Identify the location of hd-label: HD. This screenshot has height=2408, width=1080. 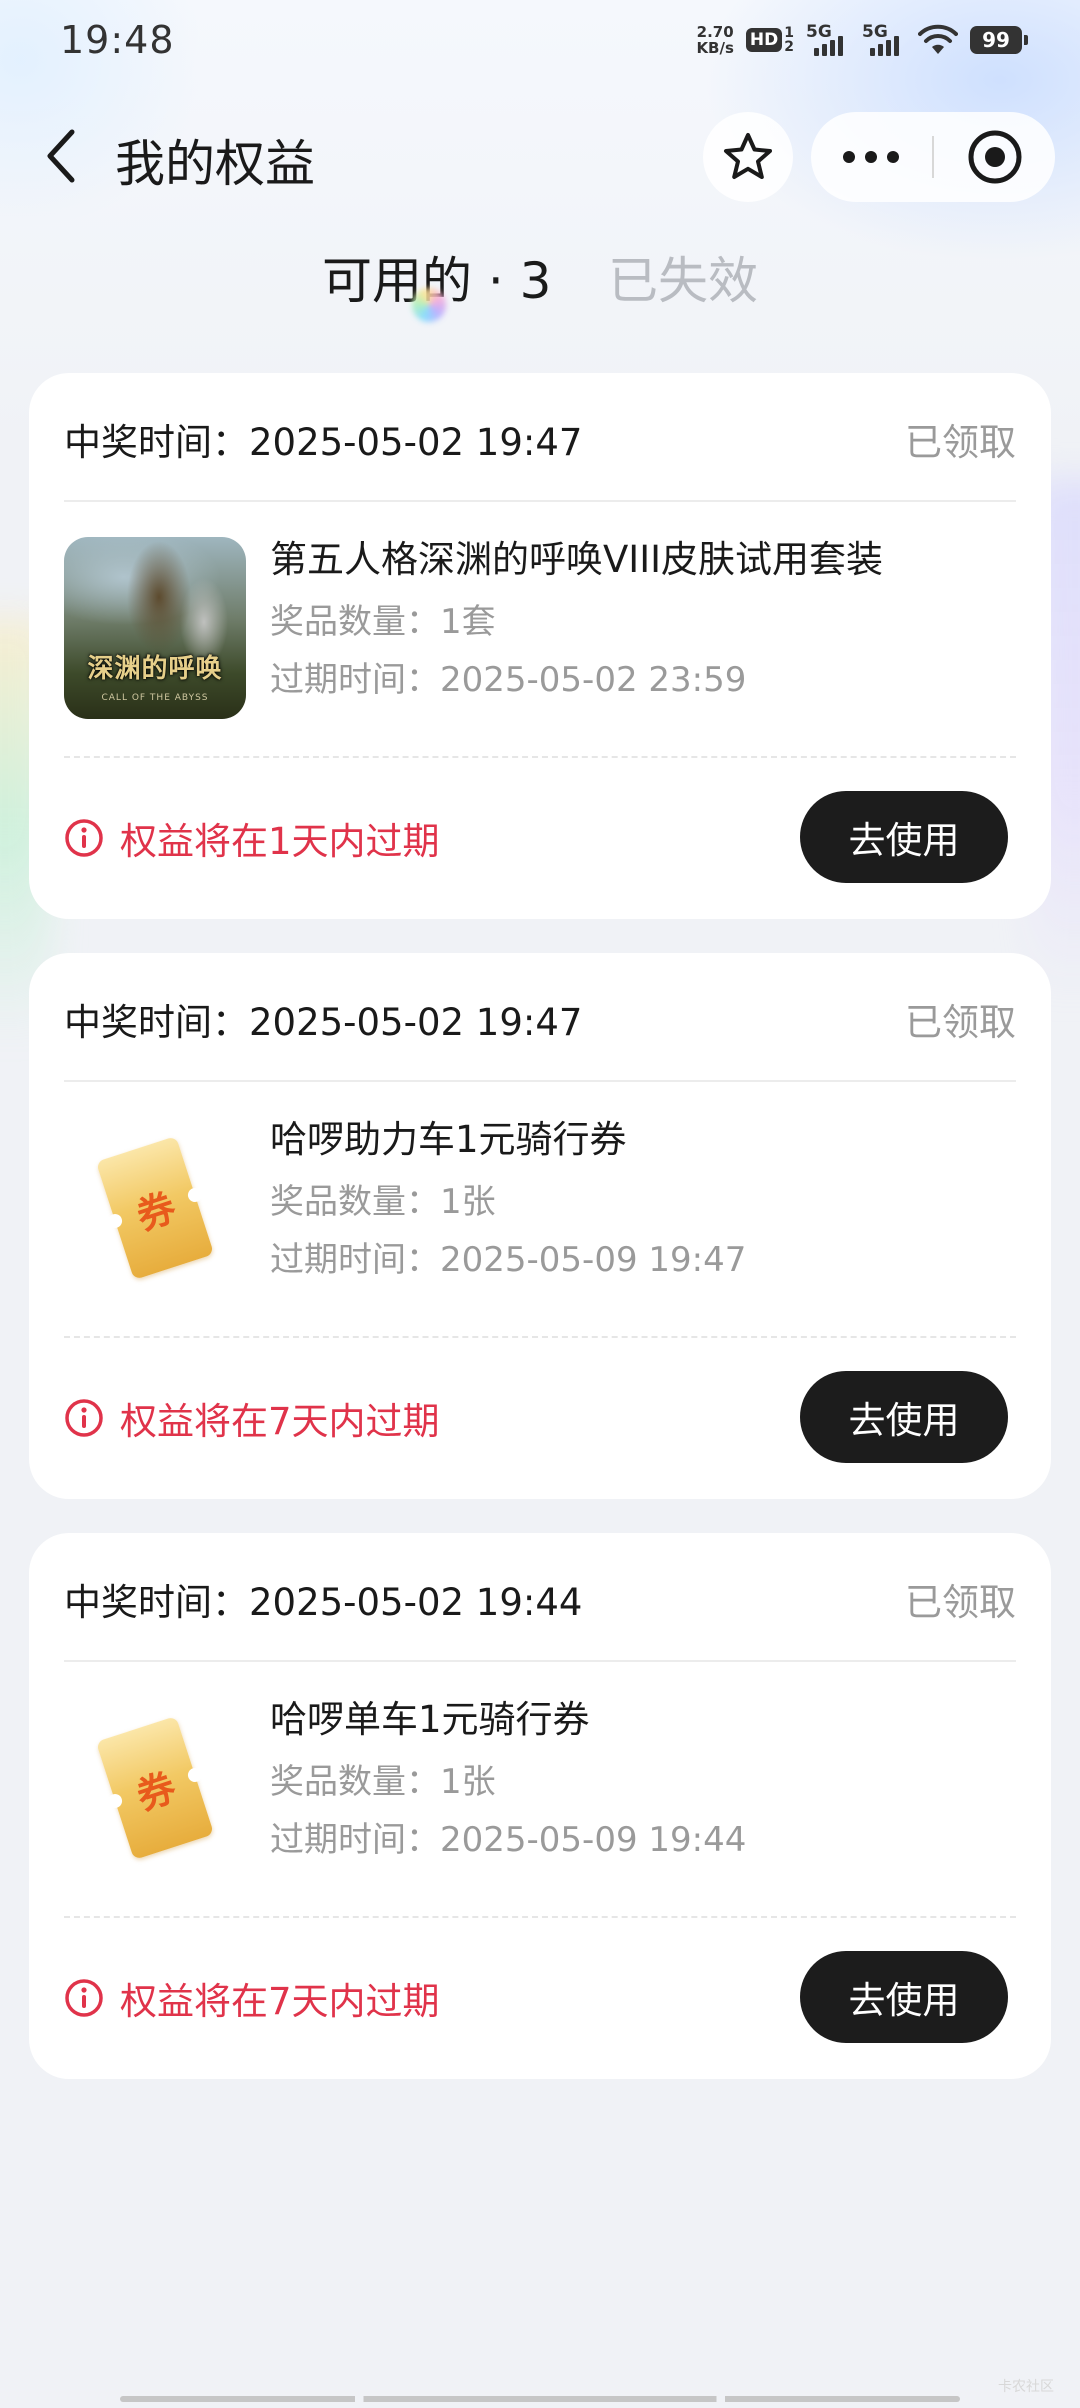
(764, 40).